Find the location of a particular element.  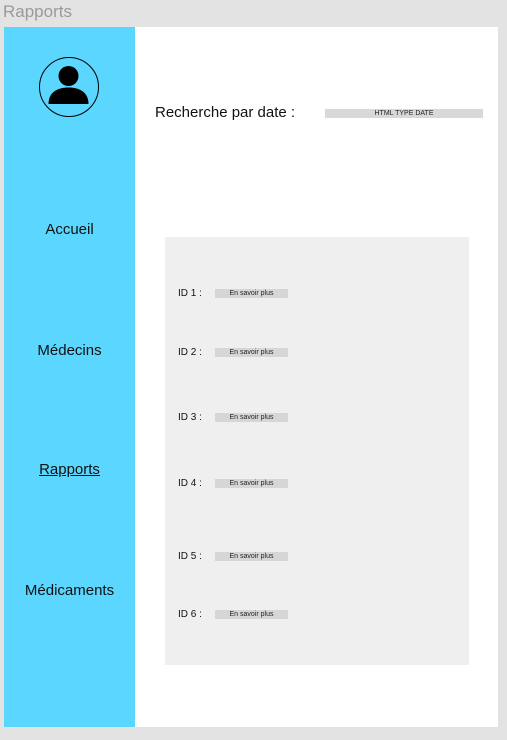

result-id-label: ID 6 : is located at coordinates (190, 614).